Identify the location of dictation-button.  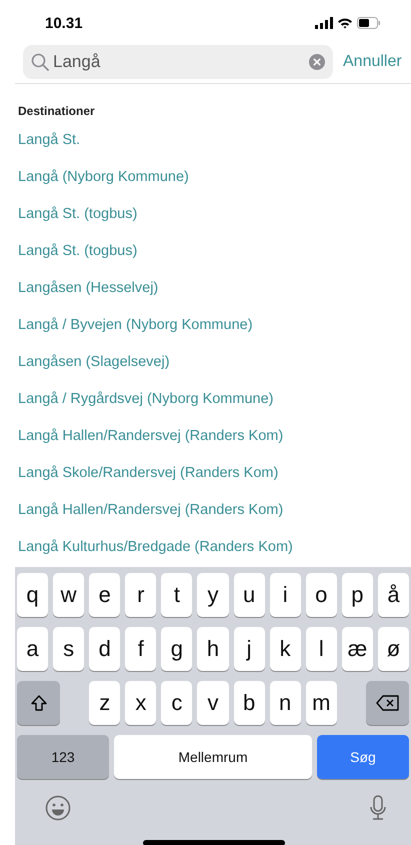
(378, 808).